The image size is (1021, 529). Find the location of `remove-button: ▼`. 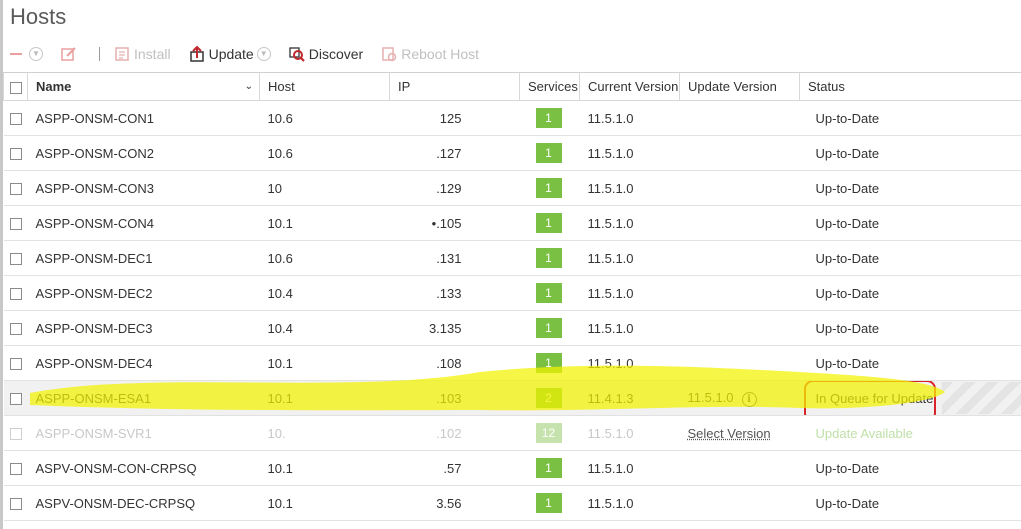

remove-button: ▼ is located at coordinates (26, 54).